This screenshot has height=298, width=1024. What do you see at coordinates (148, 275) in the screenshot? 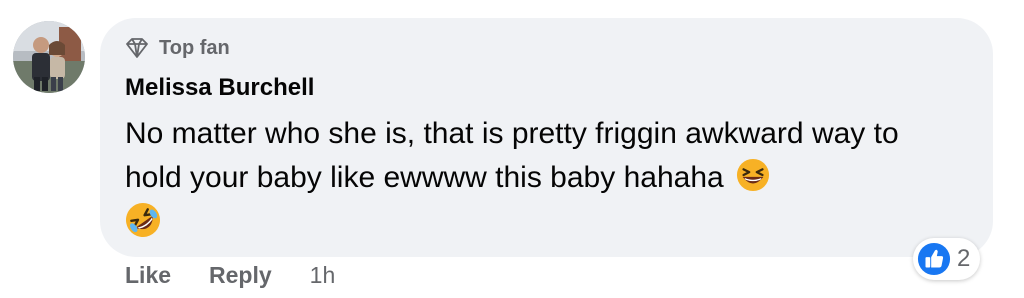
I see `like-button: Like` at bounding box center [148, 275].